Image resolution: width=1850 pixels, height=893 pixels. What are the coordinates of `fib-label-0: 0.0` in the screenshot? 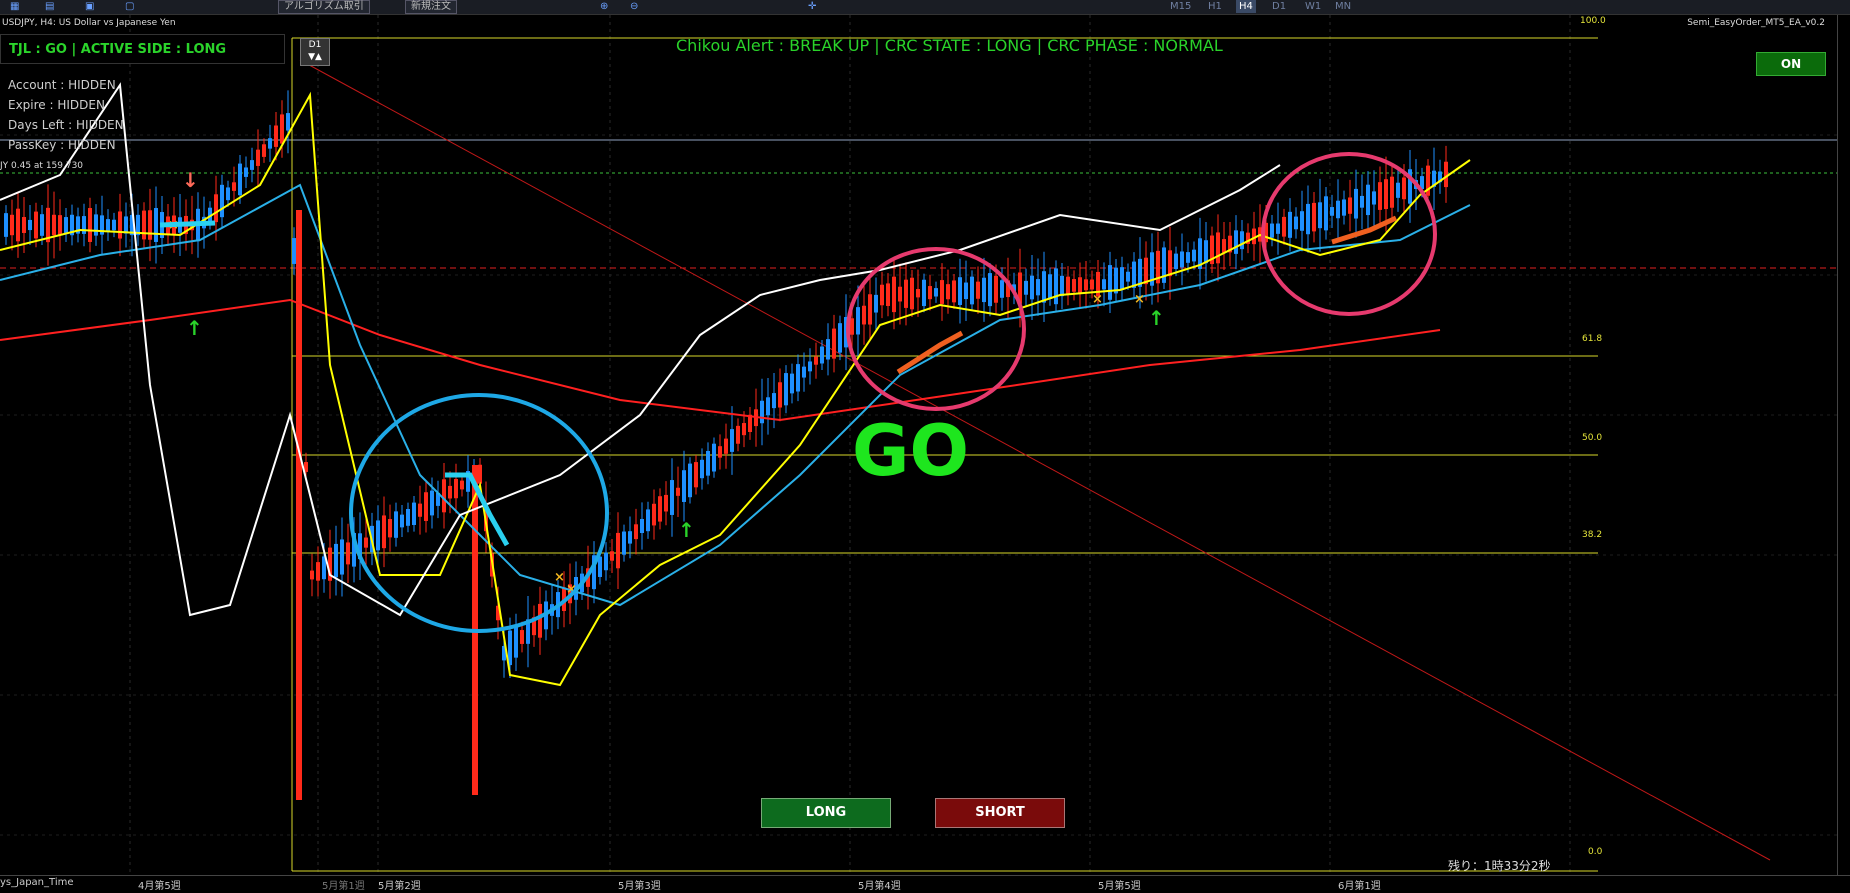 It's located at (1595, 852).